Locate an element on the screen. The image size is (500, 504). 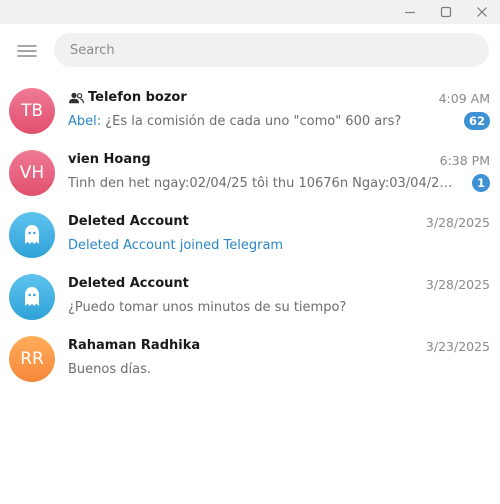
maximize-window-button is located at coordinates (446, 12).